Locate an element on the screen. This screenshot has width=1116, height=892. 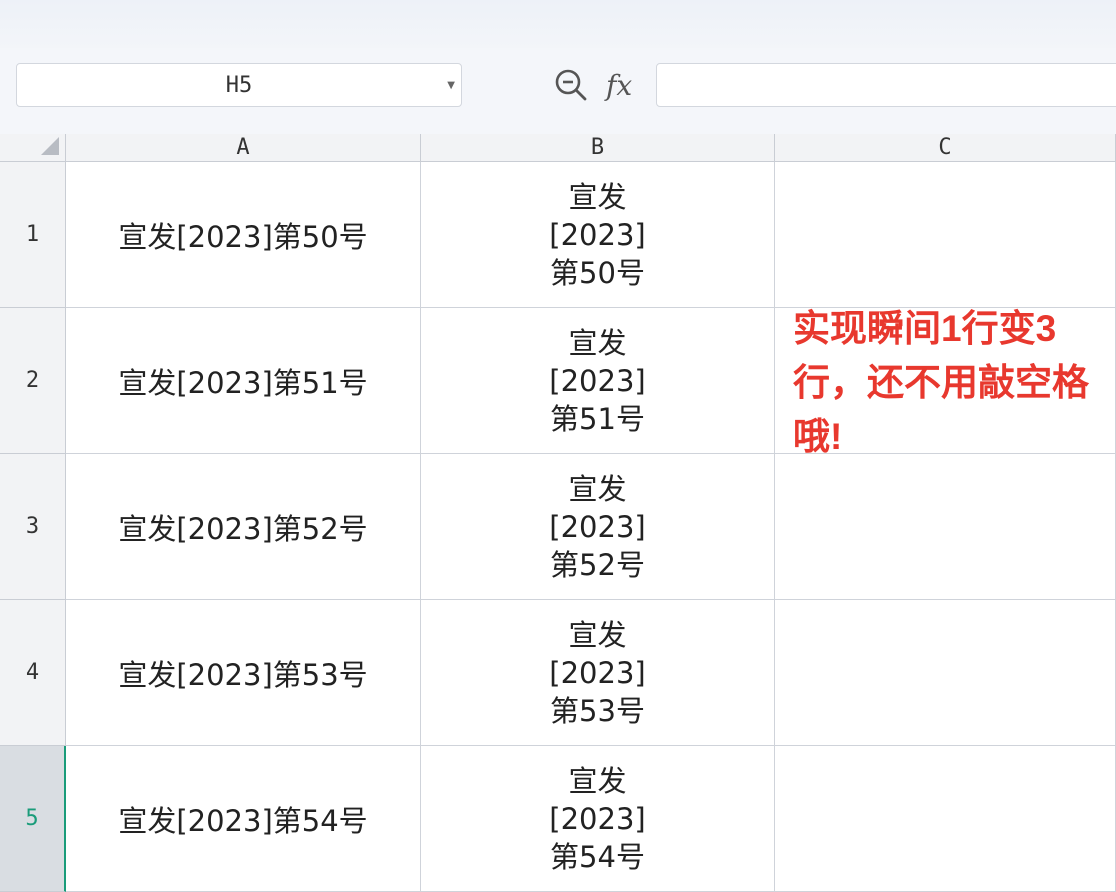
cell-b5-line-1: 宣发 is located at coordinates (597, 780).